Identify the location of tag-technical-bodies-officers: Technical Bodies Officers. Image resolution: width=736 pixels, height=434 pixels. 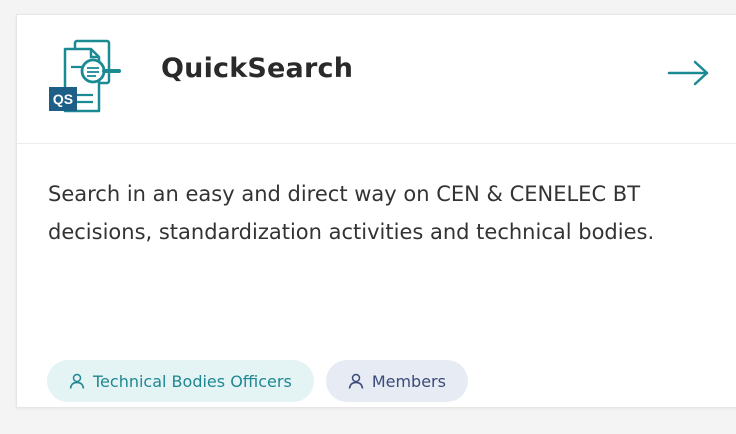
(180, 381).